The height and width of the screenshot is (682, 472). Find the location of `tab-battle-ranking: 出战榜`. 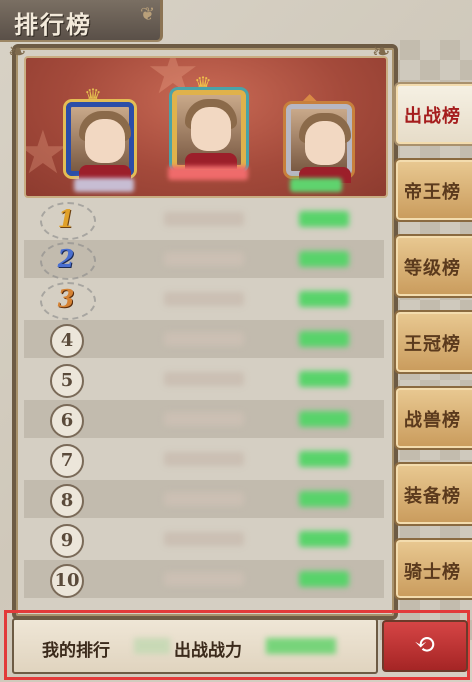

tab-battle-ranking: 出战榜 is located at coordinates (433, 114).